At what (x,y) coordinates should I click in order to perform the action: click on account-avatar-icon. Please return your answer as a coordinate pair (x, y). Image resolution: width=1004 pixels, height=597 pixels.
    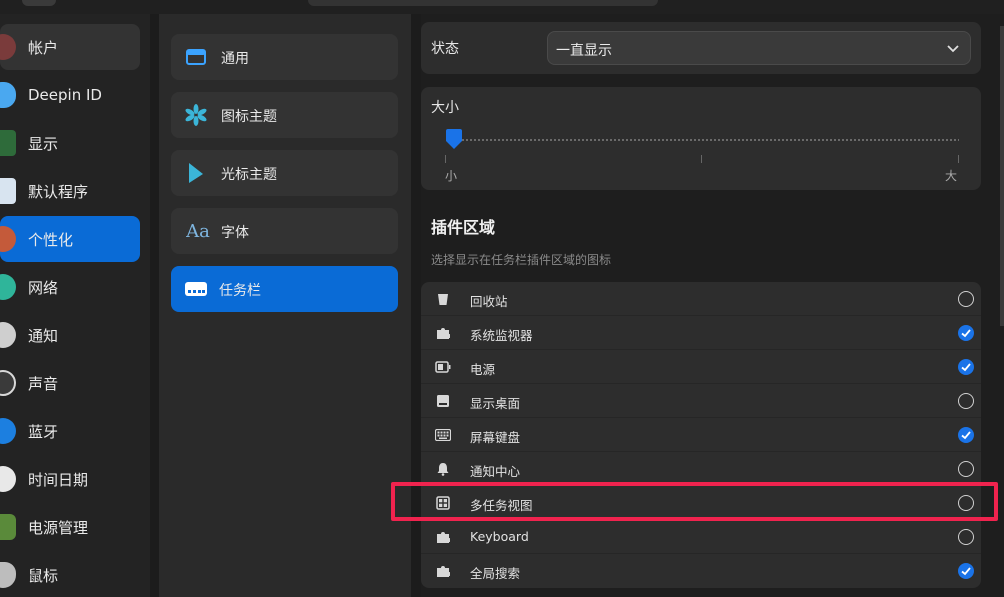
    Looking at the image, I should click on (8, 47).